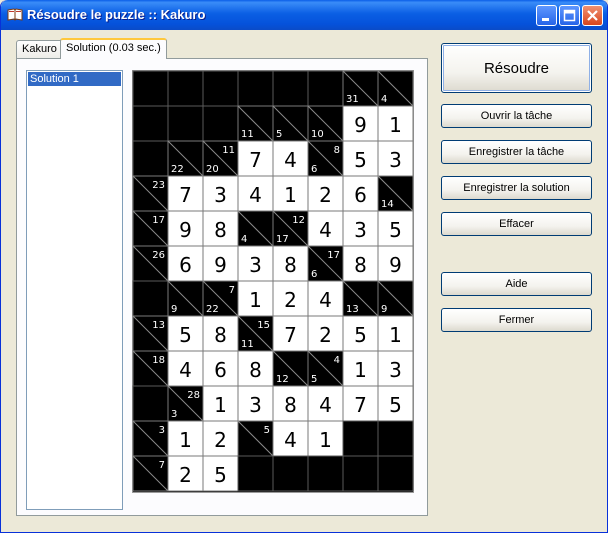 The image size is (608, 533). I want to click on close-button, so click(592, 15).